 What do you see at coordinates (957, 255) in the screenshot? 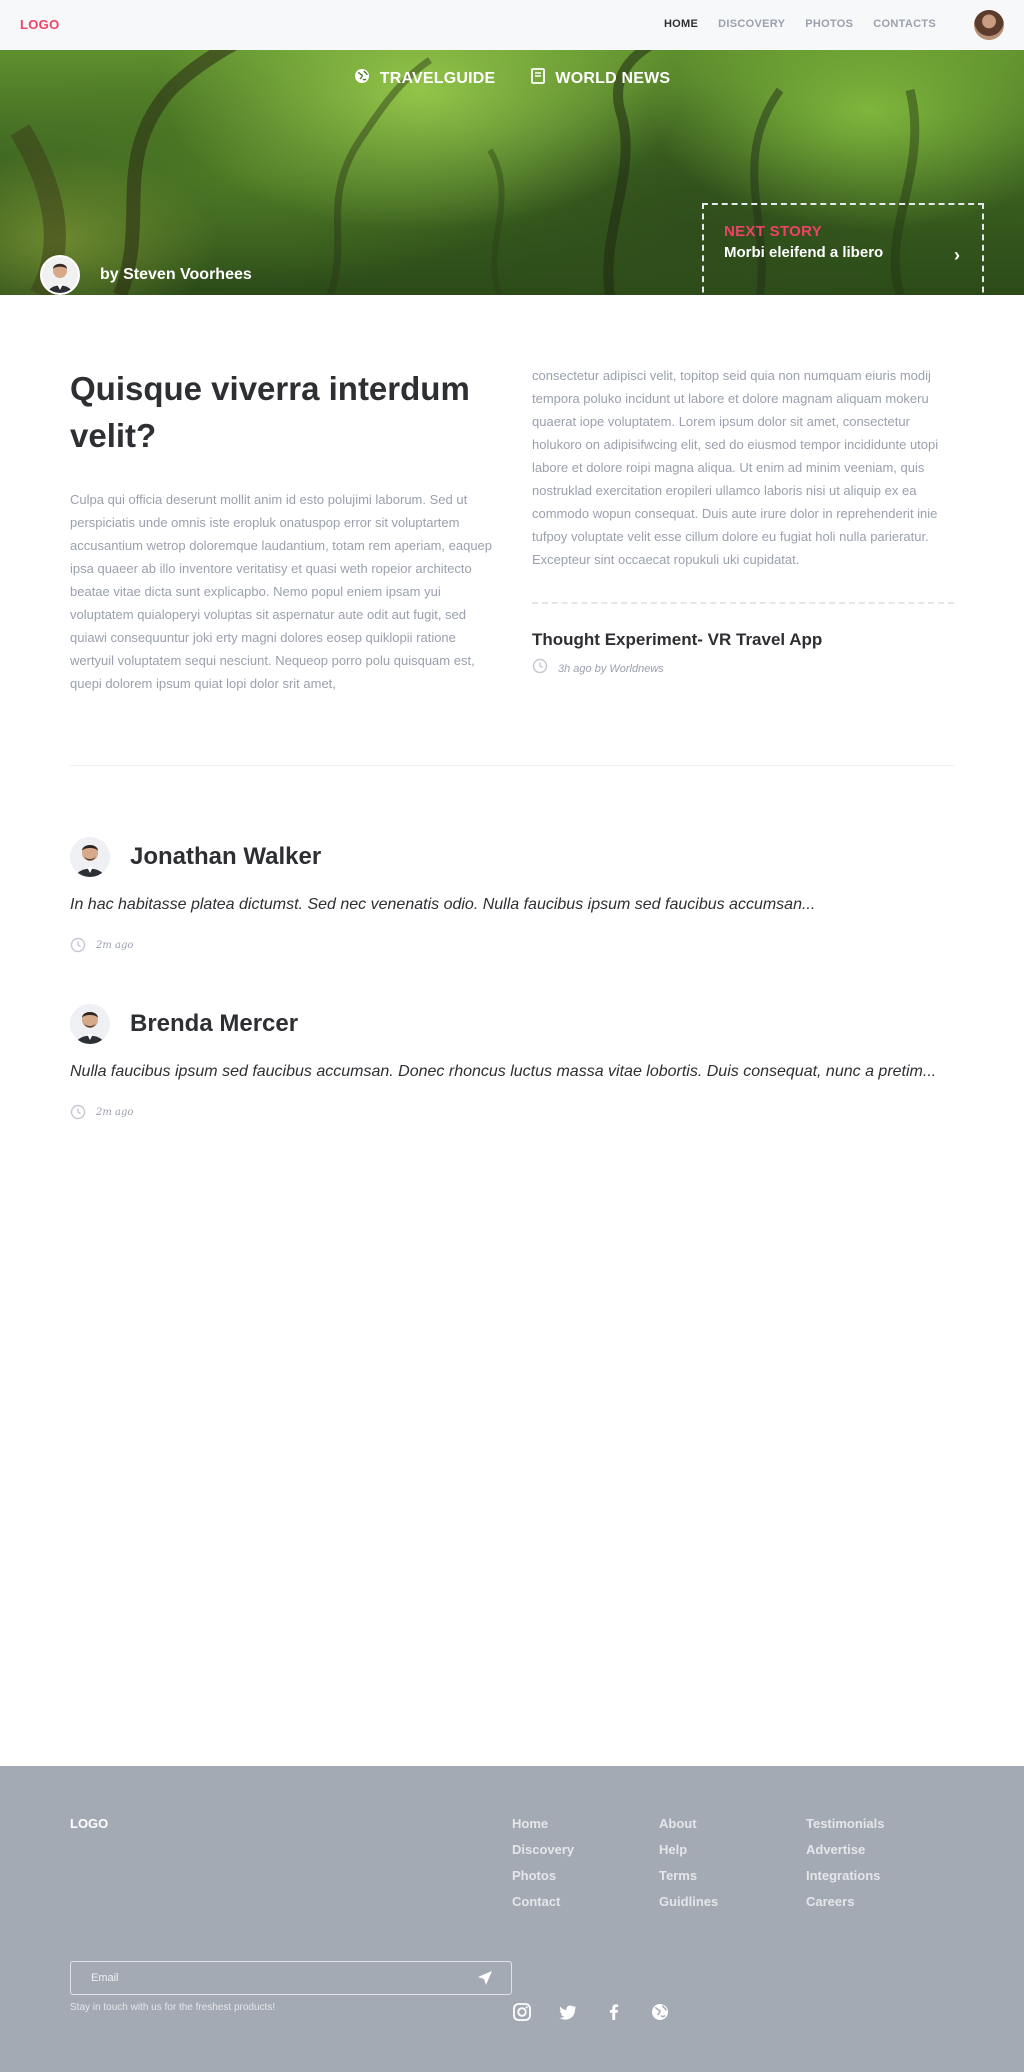
I see `chevron-right-icon: ›` at bounding box center [957, 255].